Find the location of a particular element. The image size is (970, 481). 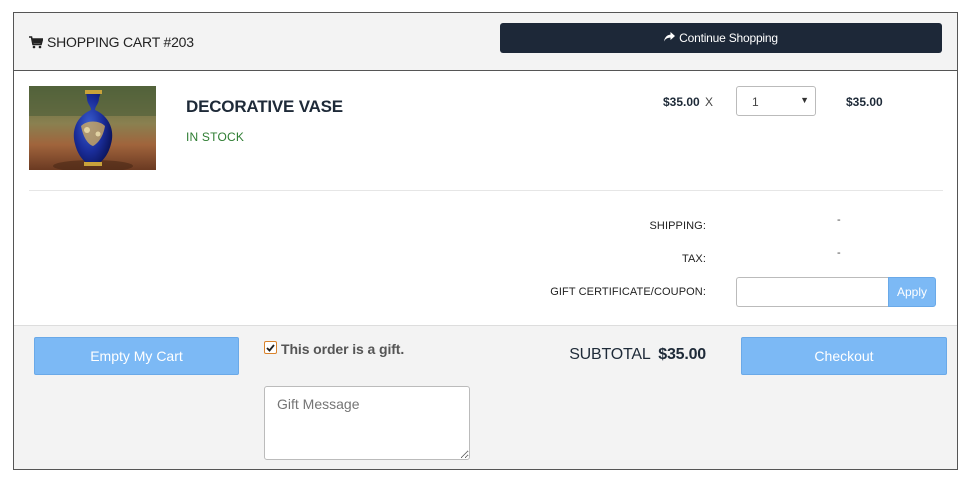

cart-header: SHOPPING CART #203 Continue Shopping is located at coordinates (485, 42).